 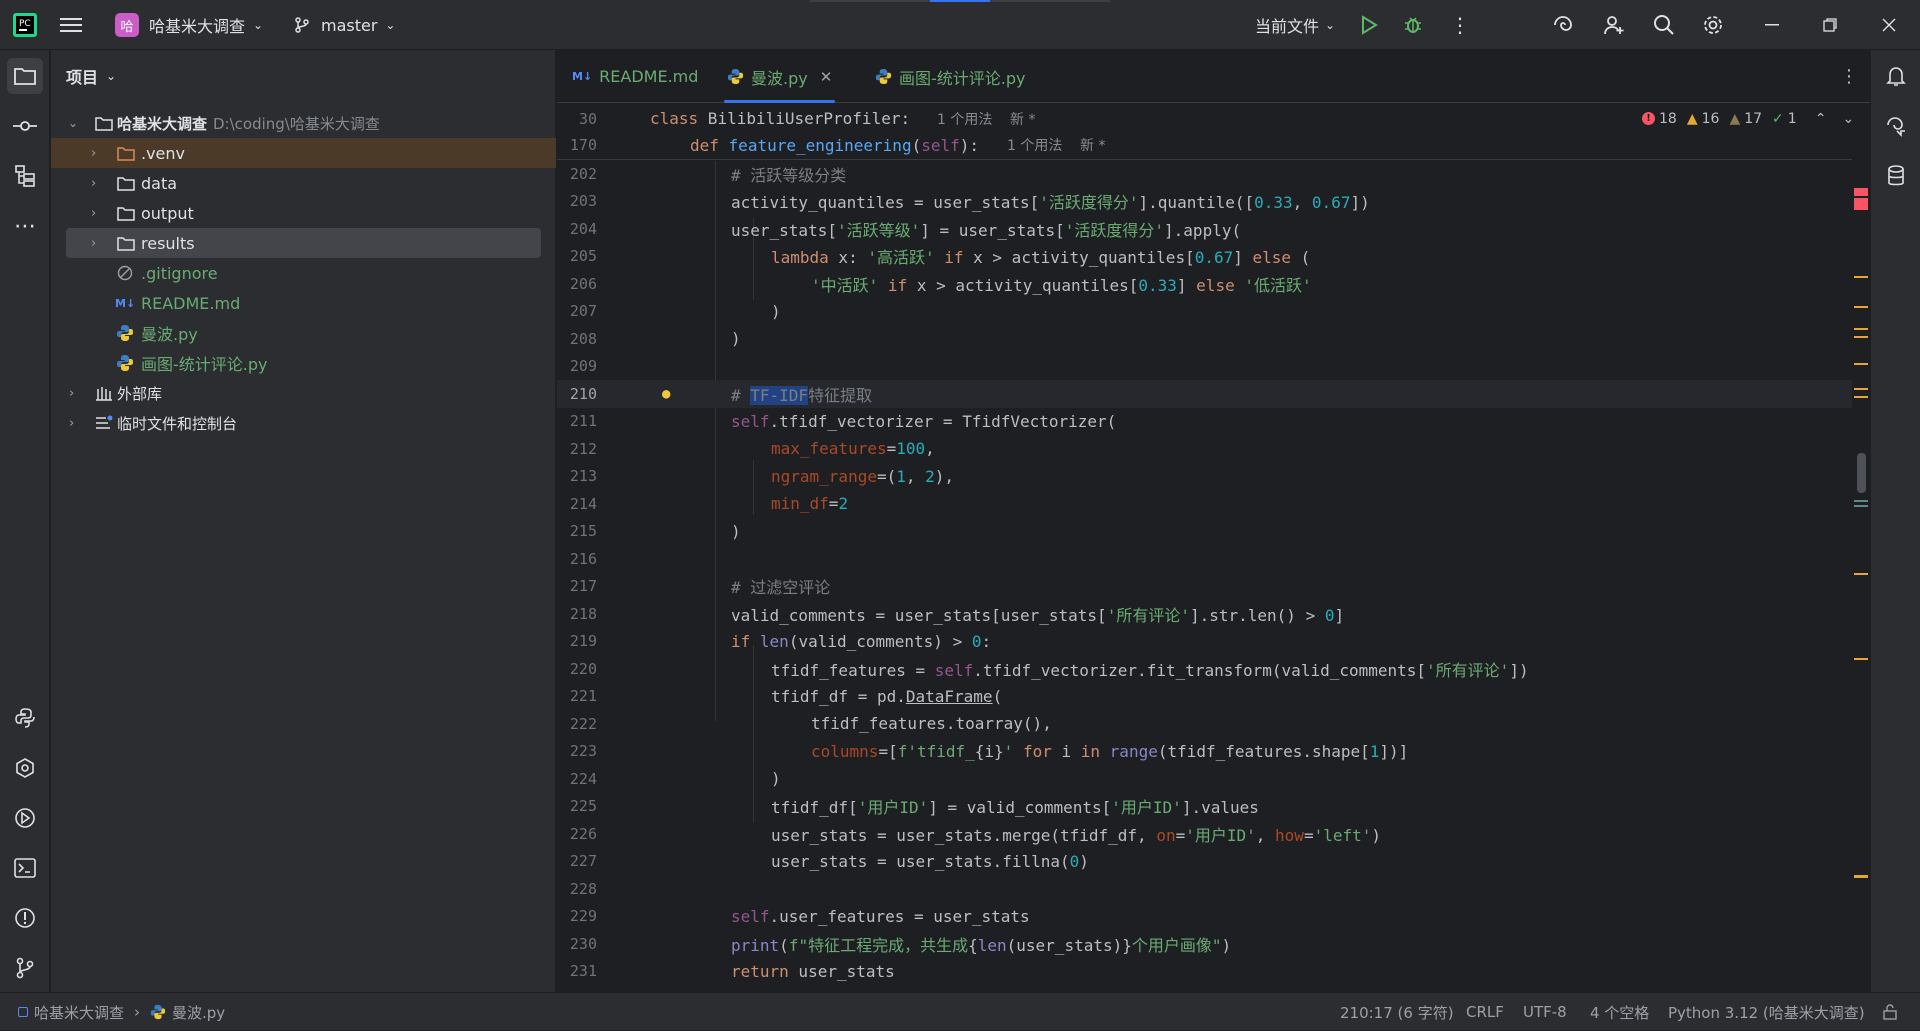 I want to click on line-number: 226, so click(x=583, y=833).